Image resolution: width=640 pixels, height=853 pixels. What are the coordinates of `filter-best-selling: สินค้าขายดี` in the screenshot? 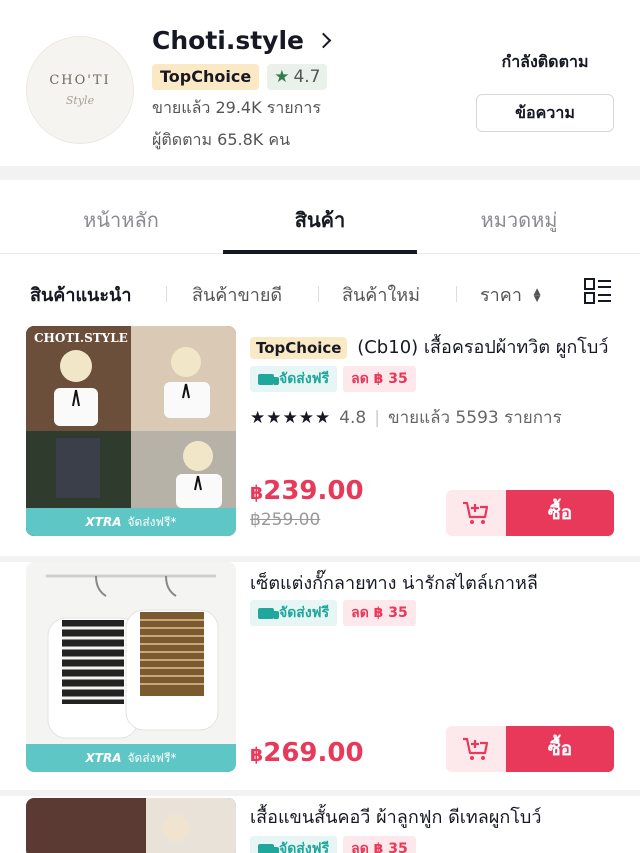 It's located at (237, 294).